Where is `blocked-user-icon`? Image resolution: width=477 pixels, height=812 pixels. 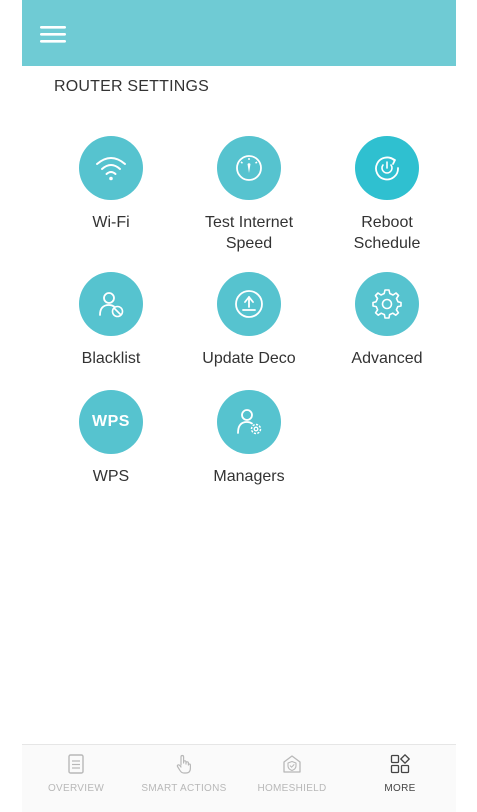
blocked-user-icon is located at coordinates (111, 305).